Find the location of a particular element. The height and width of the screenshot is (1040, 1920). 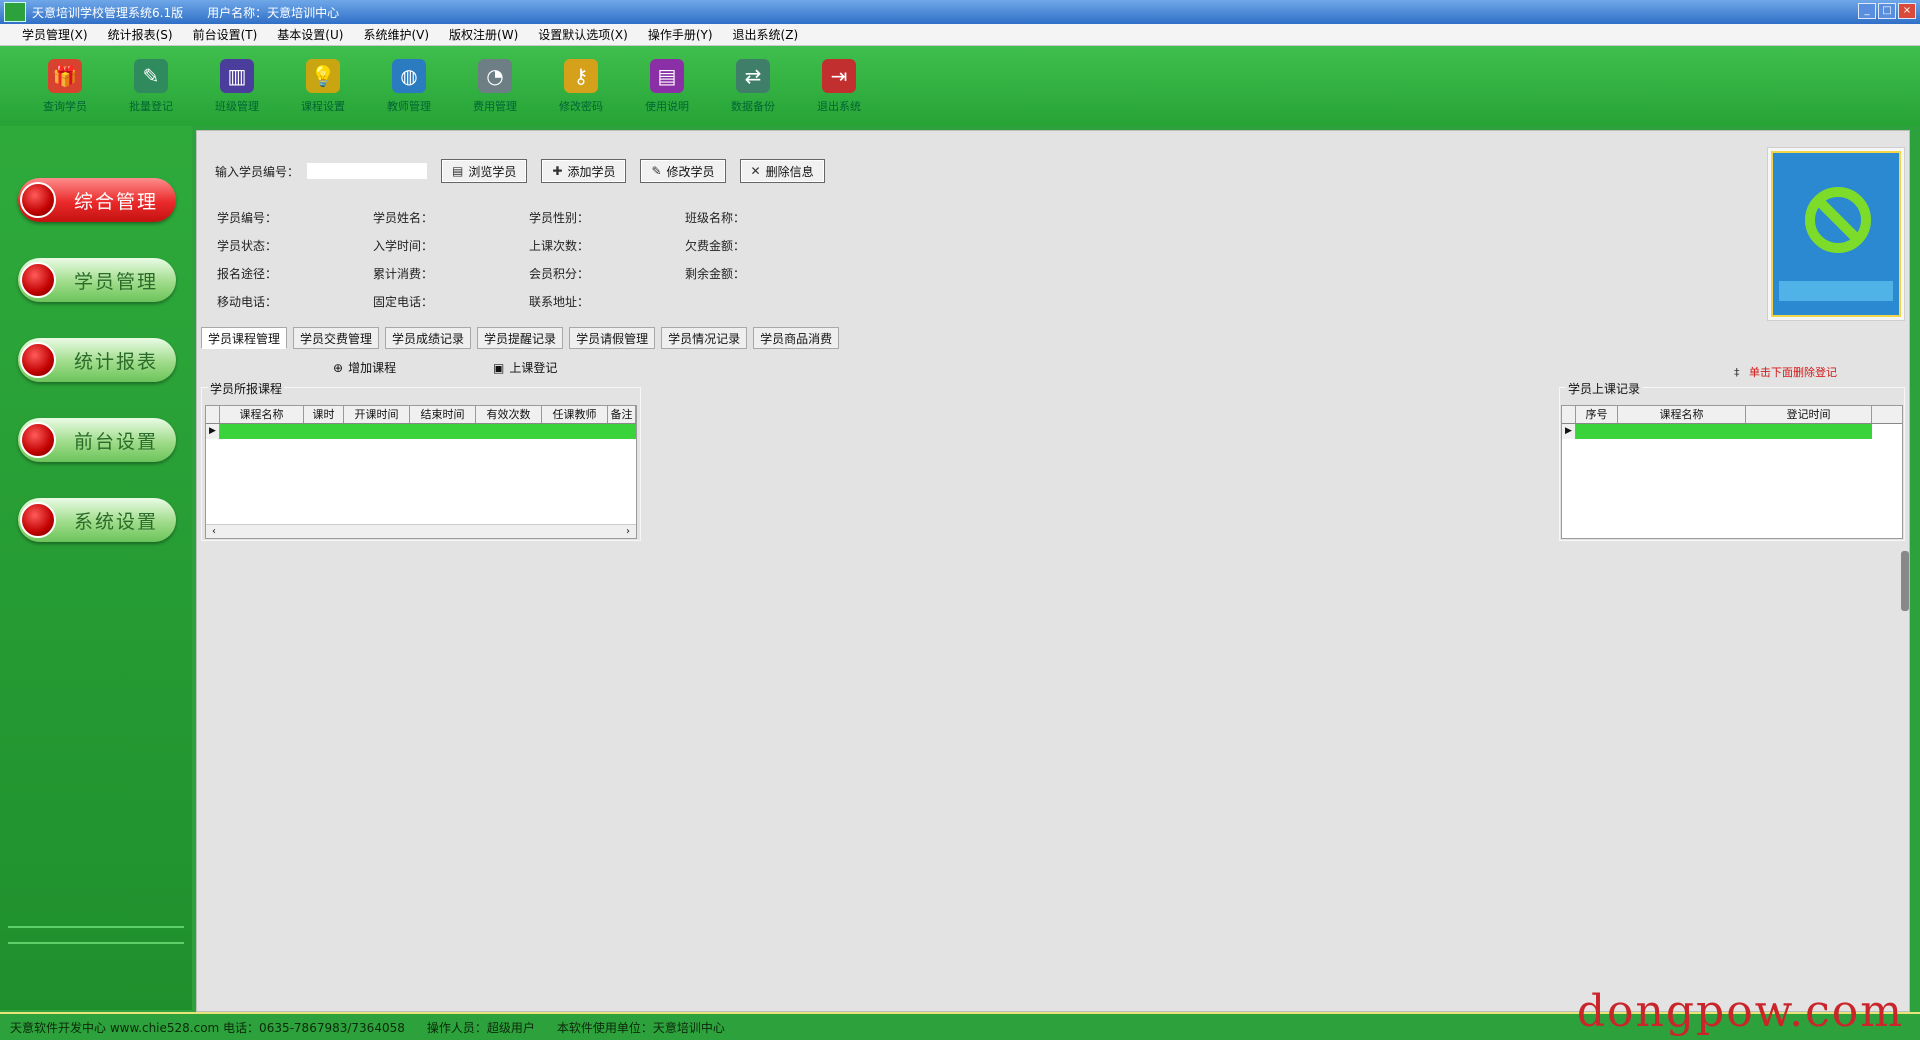

browse-student-button: ▤ 浏览学员 is located at coordinates (484, 171).